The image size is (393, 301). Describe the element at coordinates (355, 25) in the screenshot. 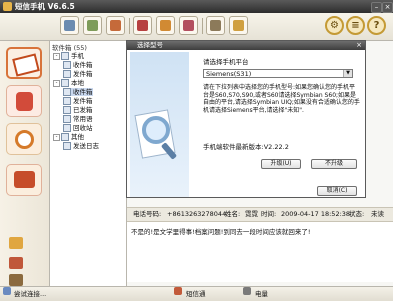

I see `menu-icon: ≡` at that location.